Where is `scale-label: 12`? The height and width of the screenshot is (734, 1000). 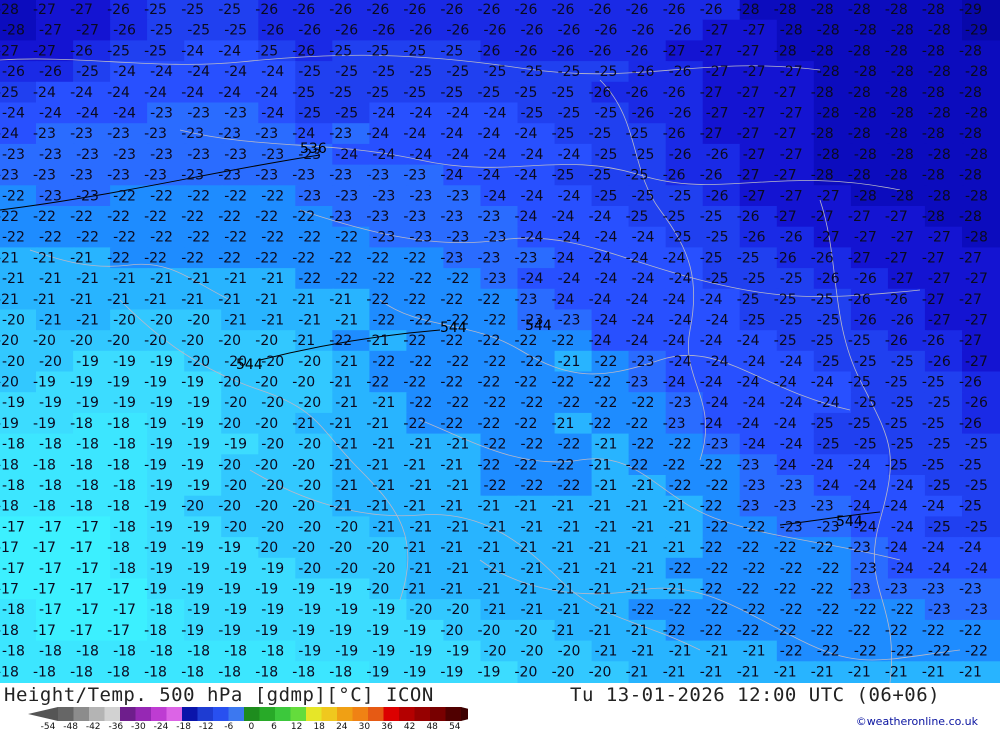 scale-label: 12 is located at coordinates (296, 727).